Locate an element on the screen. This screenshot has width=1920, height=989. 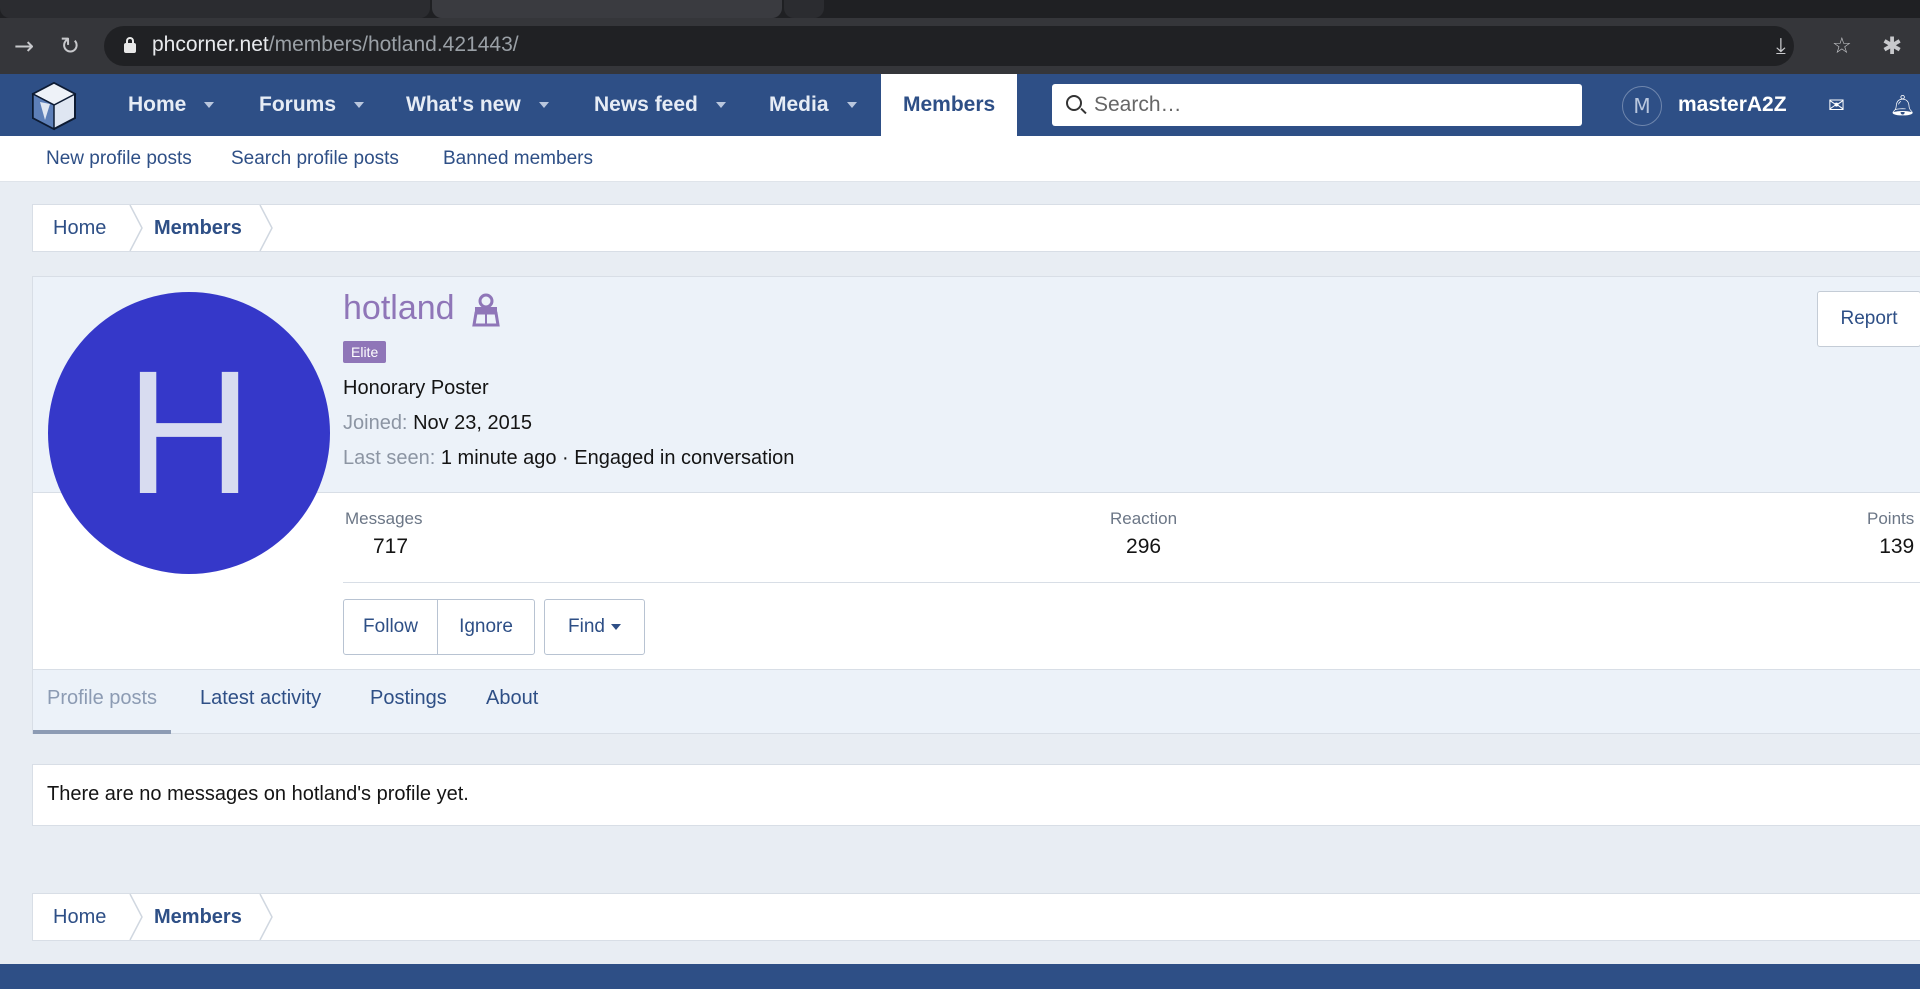
member-badge-icon is located at coordinates (486, 310).